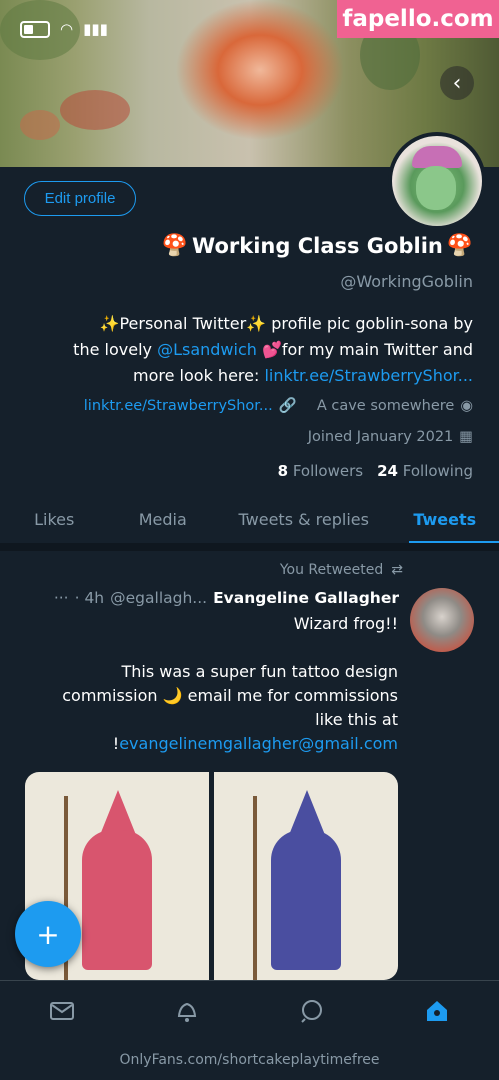 This screenshot has height=1080, width=499. I want to click on compose-tweet-button: +, so click(48, 934).